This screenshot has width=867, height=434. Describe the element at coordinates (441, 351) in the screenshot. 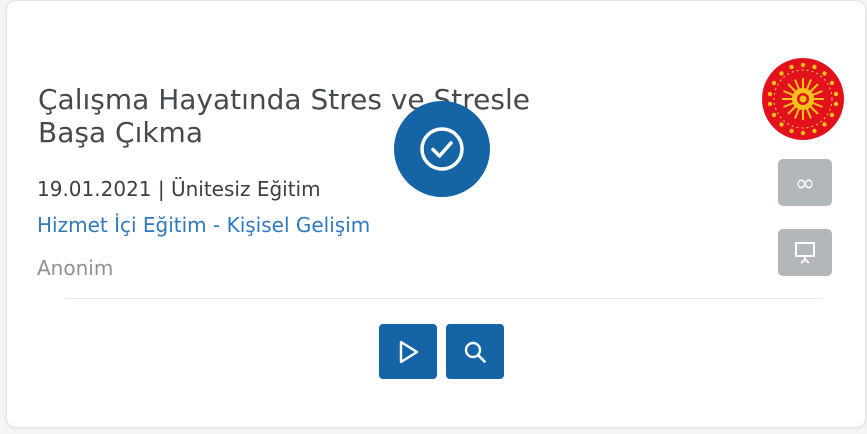

I see `card-actions` at that location.